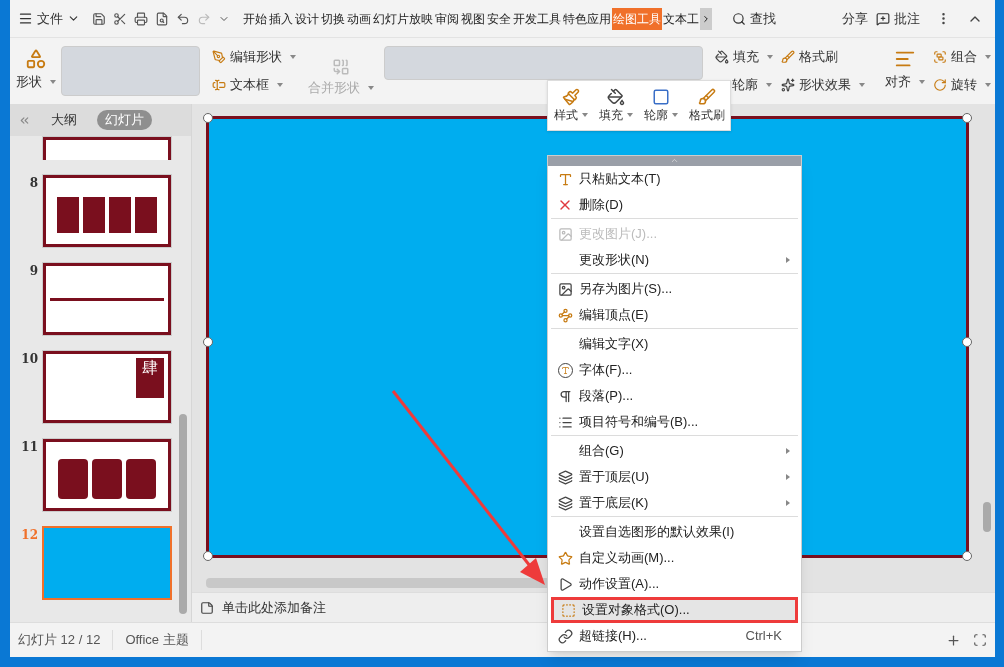  I want to click on menu-item: 置于顶层(U), so click(674, 477).